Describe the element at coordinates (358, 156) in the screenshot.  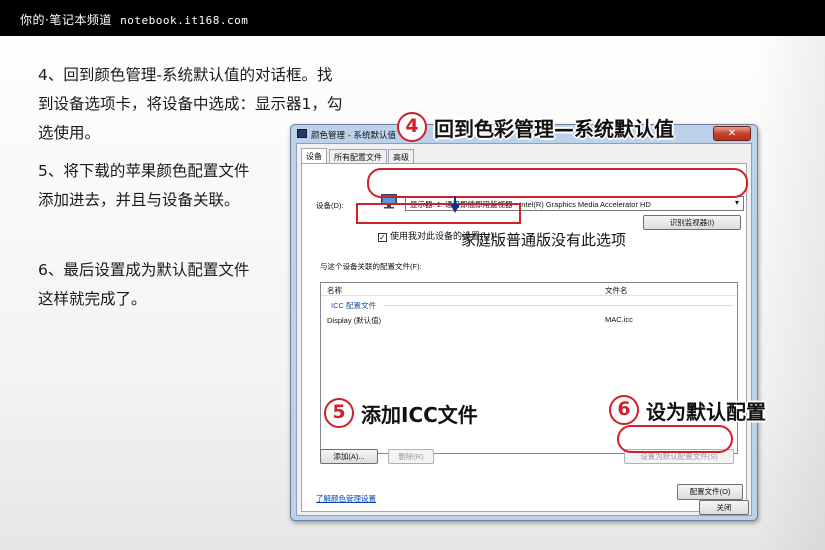
I see `tab-all-profiles: 所有配置文件` at that location.